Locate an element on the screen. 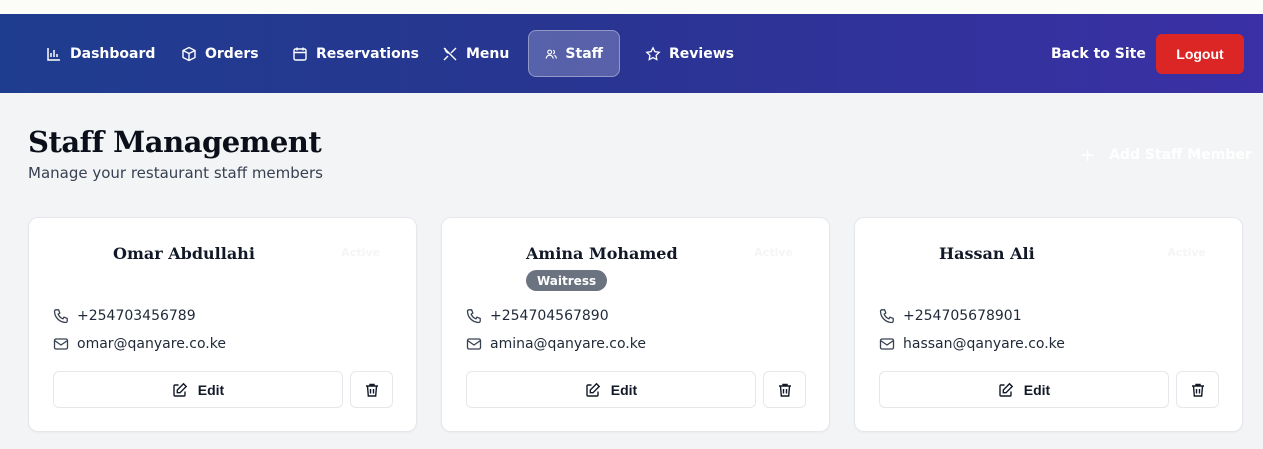 Image resolution: width=1263 pixels, height=449 pixels. utensils-icon is located at coordinates (450, 53).